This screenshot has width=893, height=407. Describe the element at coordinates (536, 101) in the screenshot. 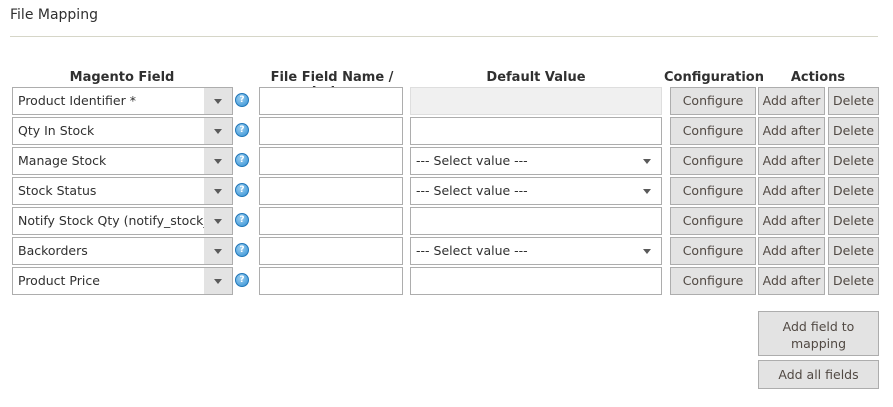

I see `default-value-input-disabled` at that location.